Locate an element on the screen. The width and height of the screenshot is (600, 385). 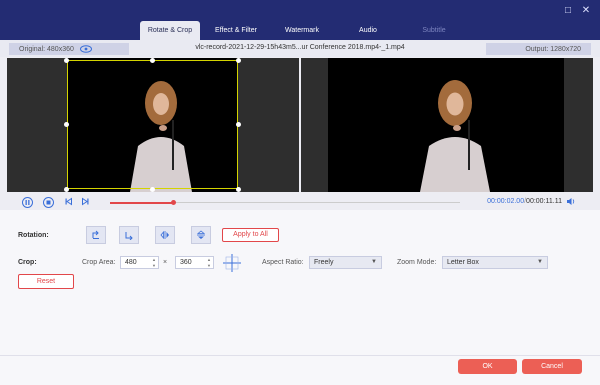
flip-horizontal-button is located at coordinates (165, 235).